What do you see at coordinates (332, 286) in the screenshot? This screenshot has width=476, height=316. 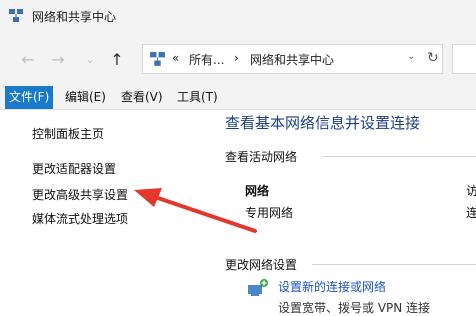 I see `setup-new-connection-link: 设置新的连接或网络` at bounding box center [332, 286].